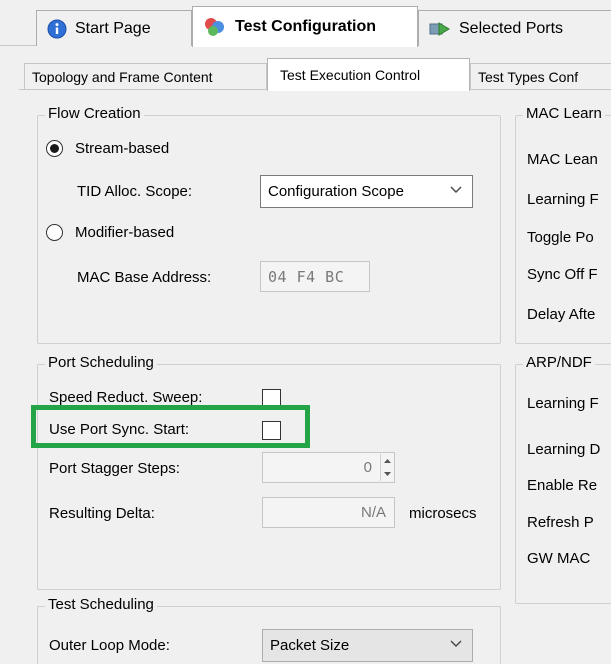 This screenshot has width=611, height=664. I want to click on tab-start-page: Start Page, so click(114, 28).